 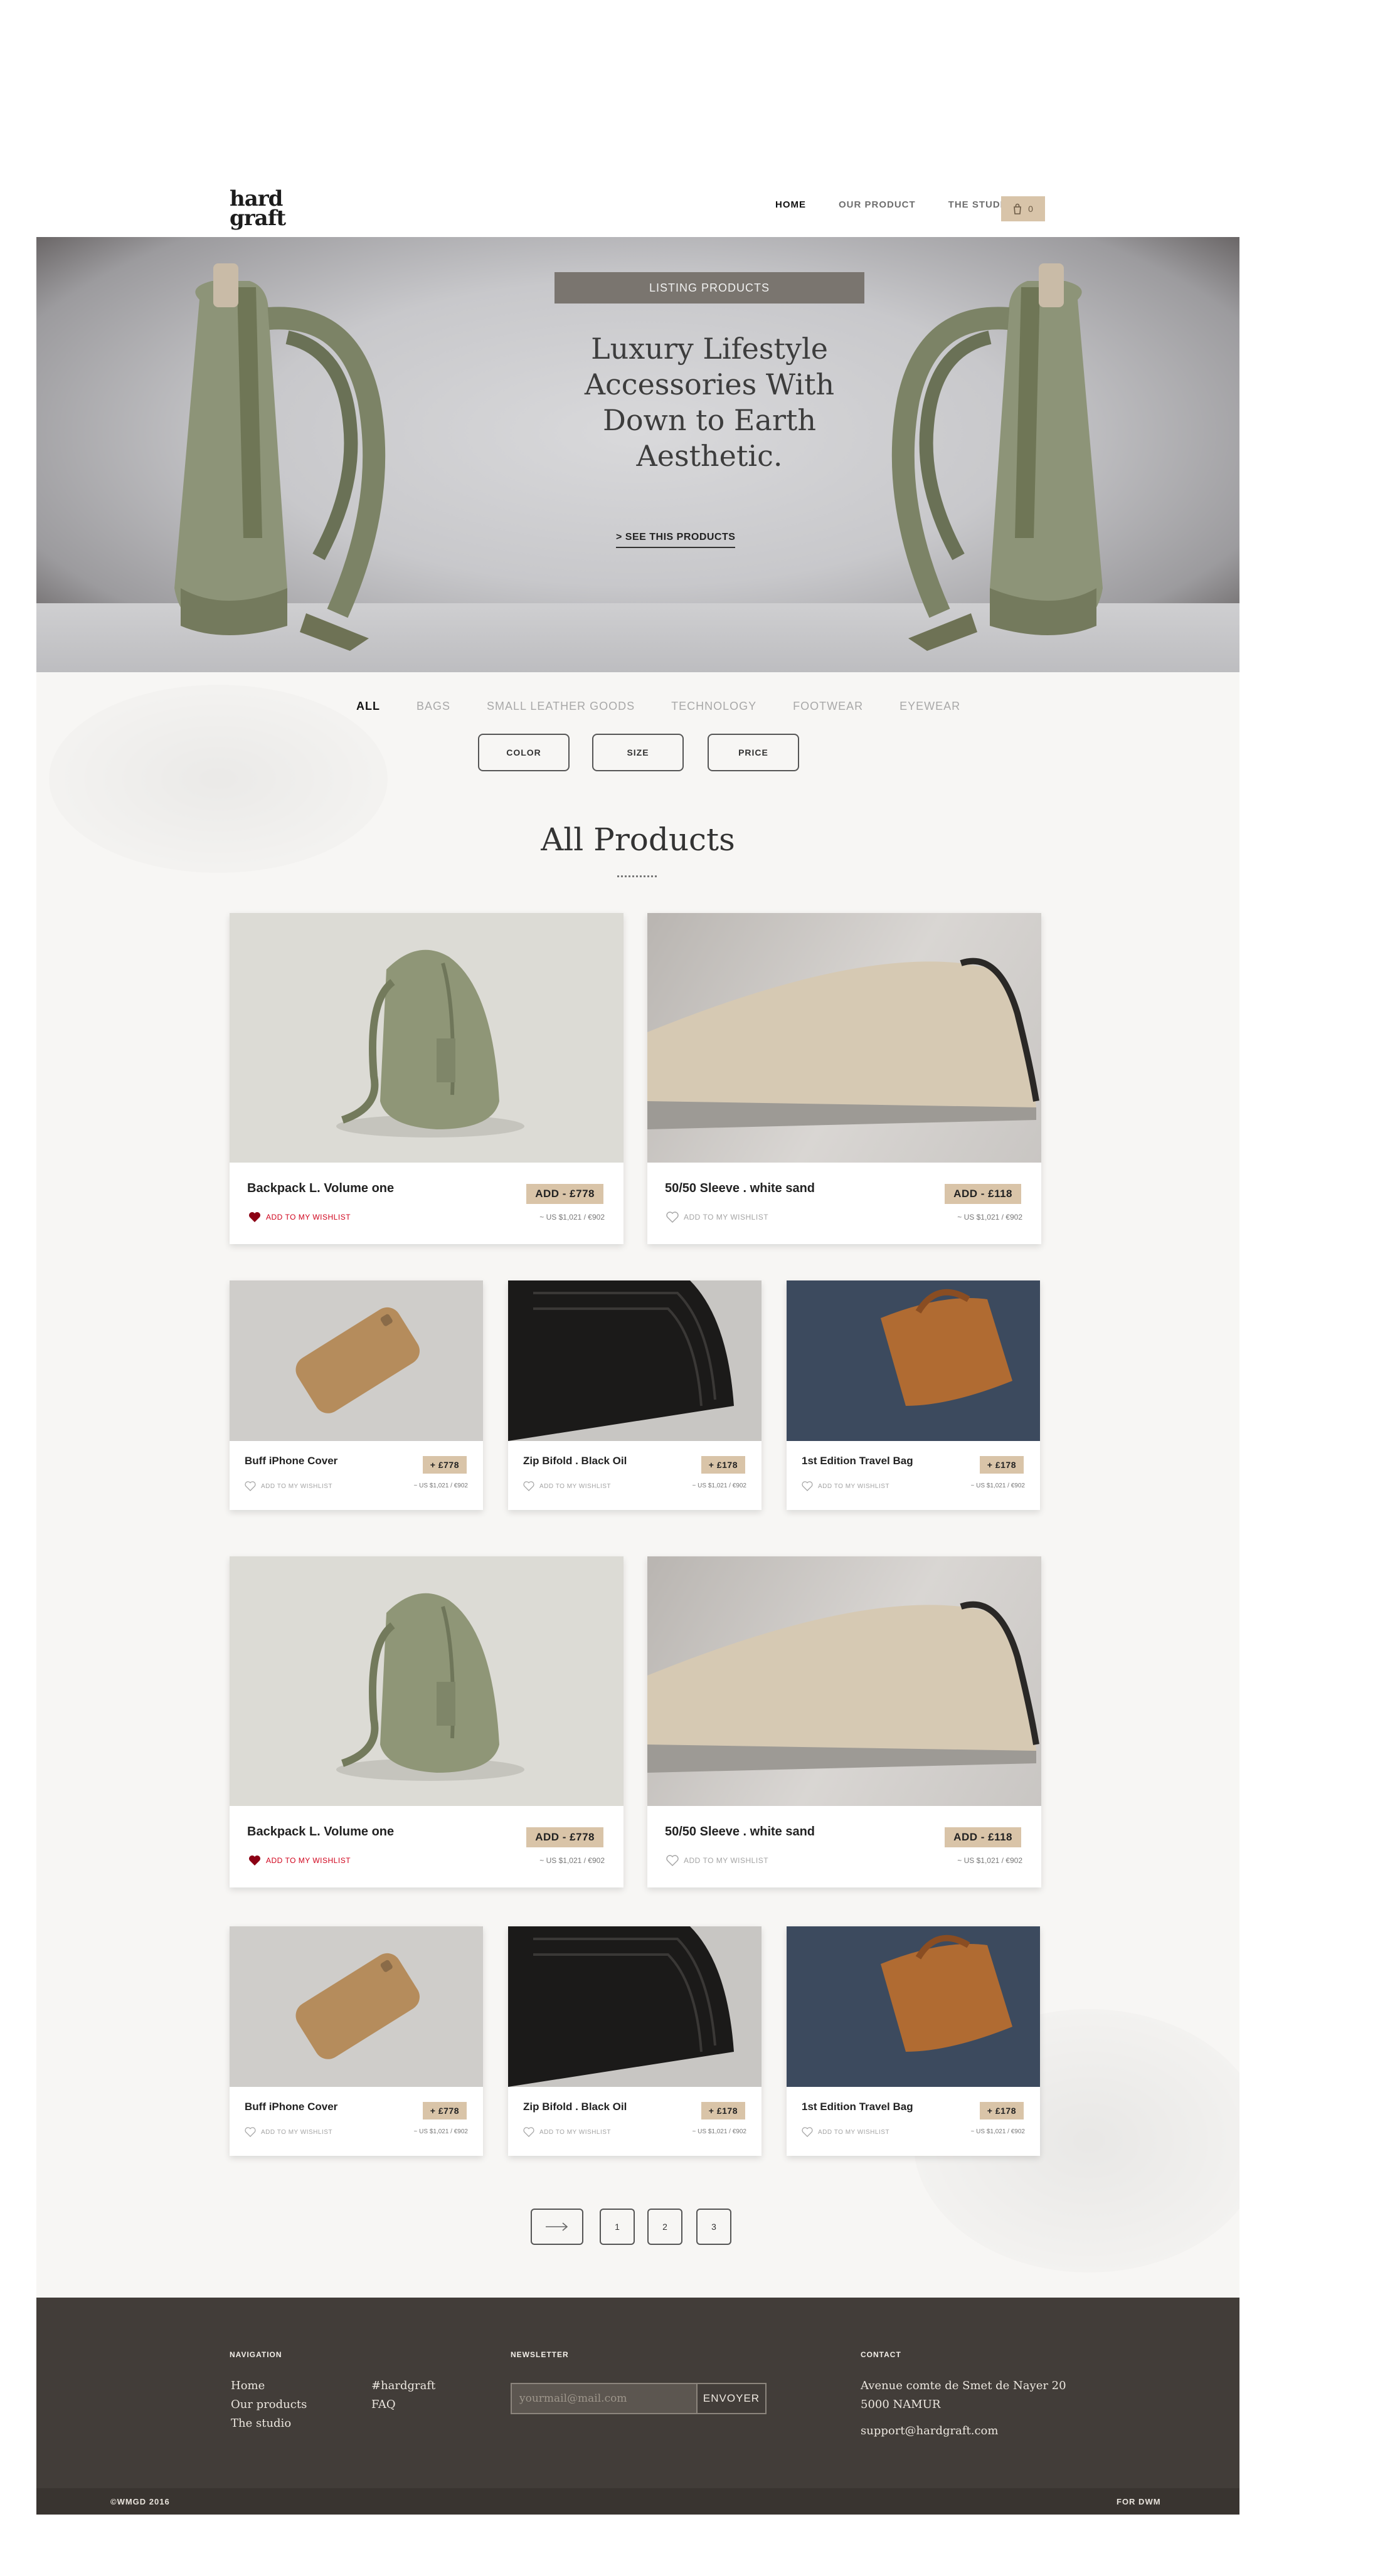 I want to click on page-1-button: 1, so click(x=617, y=2227).